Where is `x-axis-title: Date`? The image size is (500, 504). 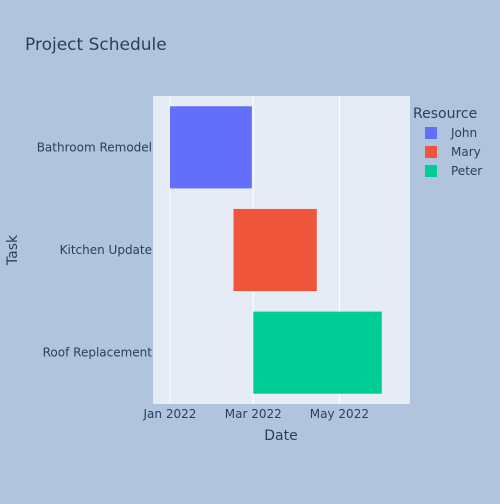
x-axis-title: Date is located at coordinates (280, 436).